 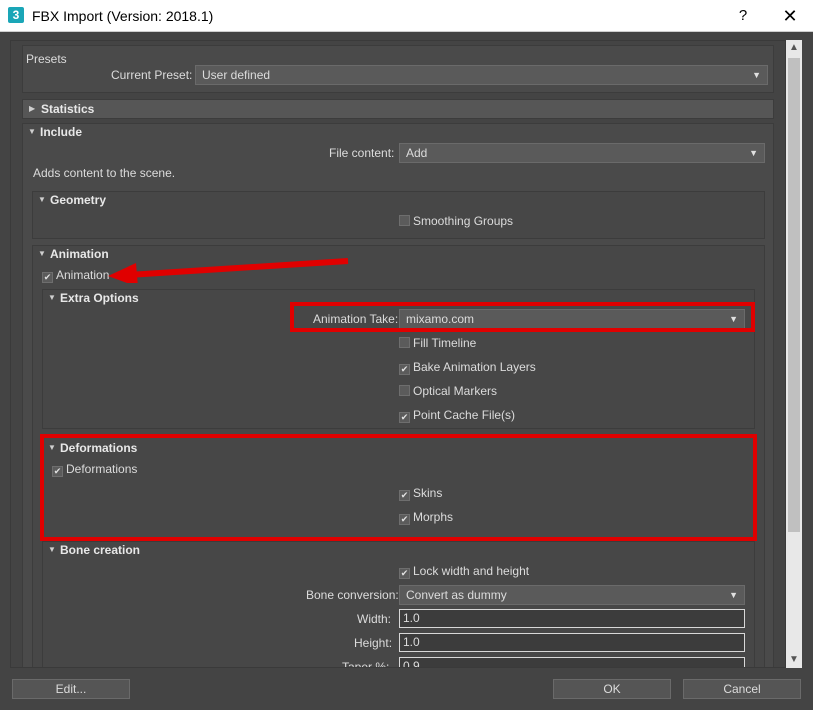 I want to click on fill-timeline-label: Fill Timeline, so click(x=445, y=343).